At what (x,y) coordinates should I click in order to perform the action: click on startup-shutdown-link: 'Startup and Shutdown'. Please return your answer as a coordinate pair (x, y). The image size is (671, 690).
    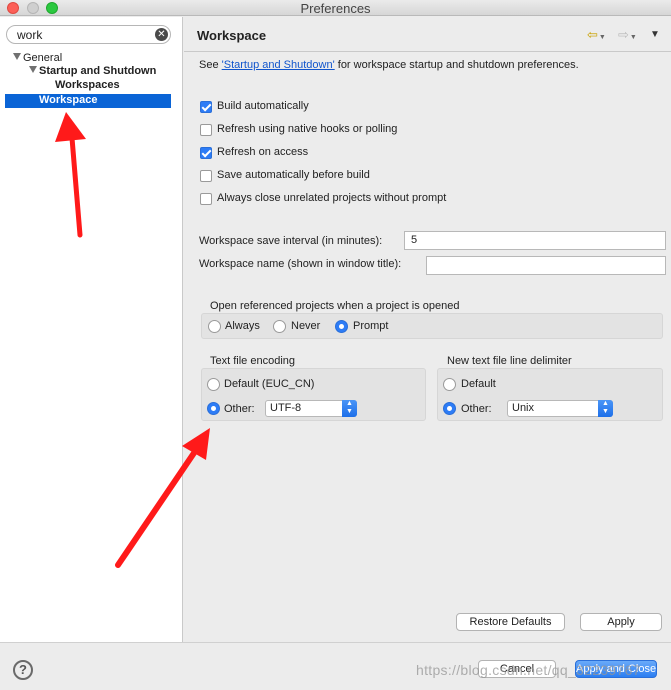
    Looking at the image, I should click on (278, 65).